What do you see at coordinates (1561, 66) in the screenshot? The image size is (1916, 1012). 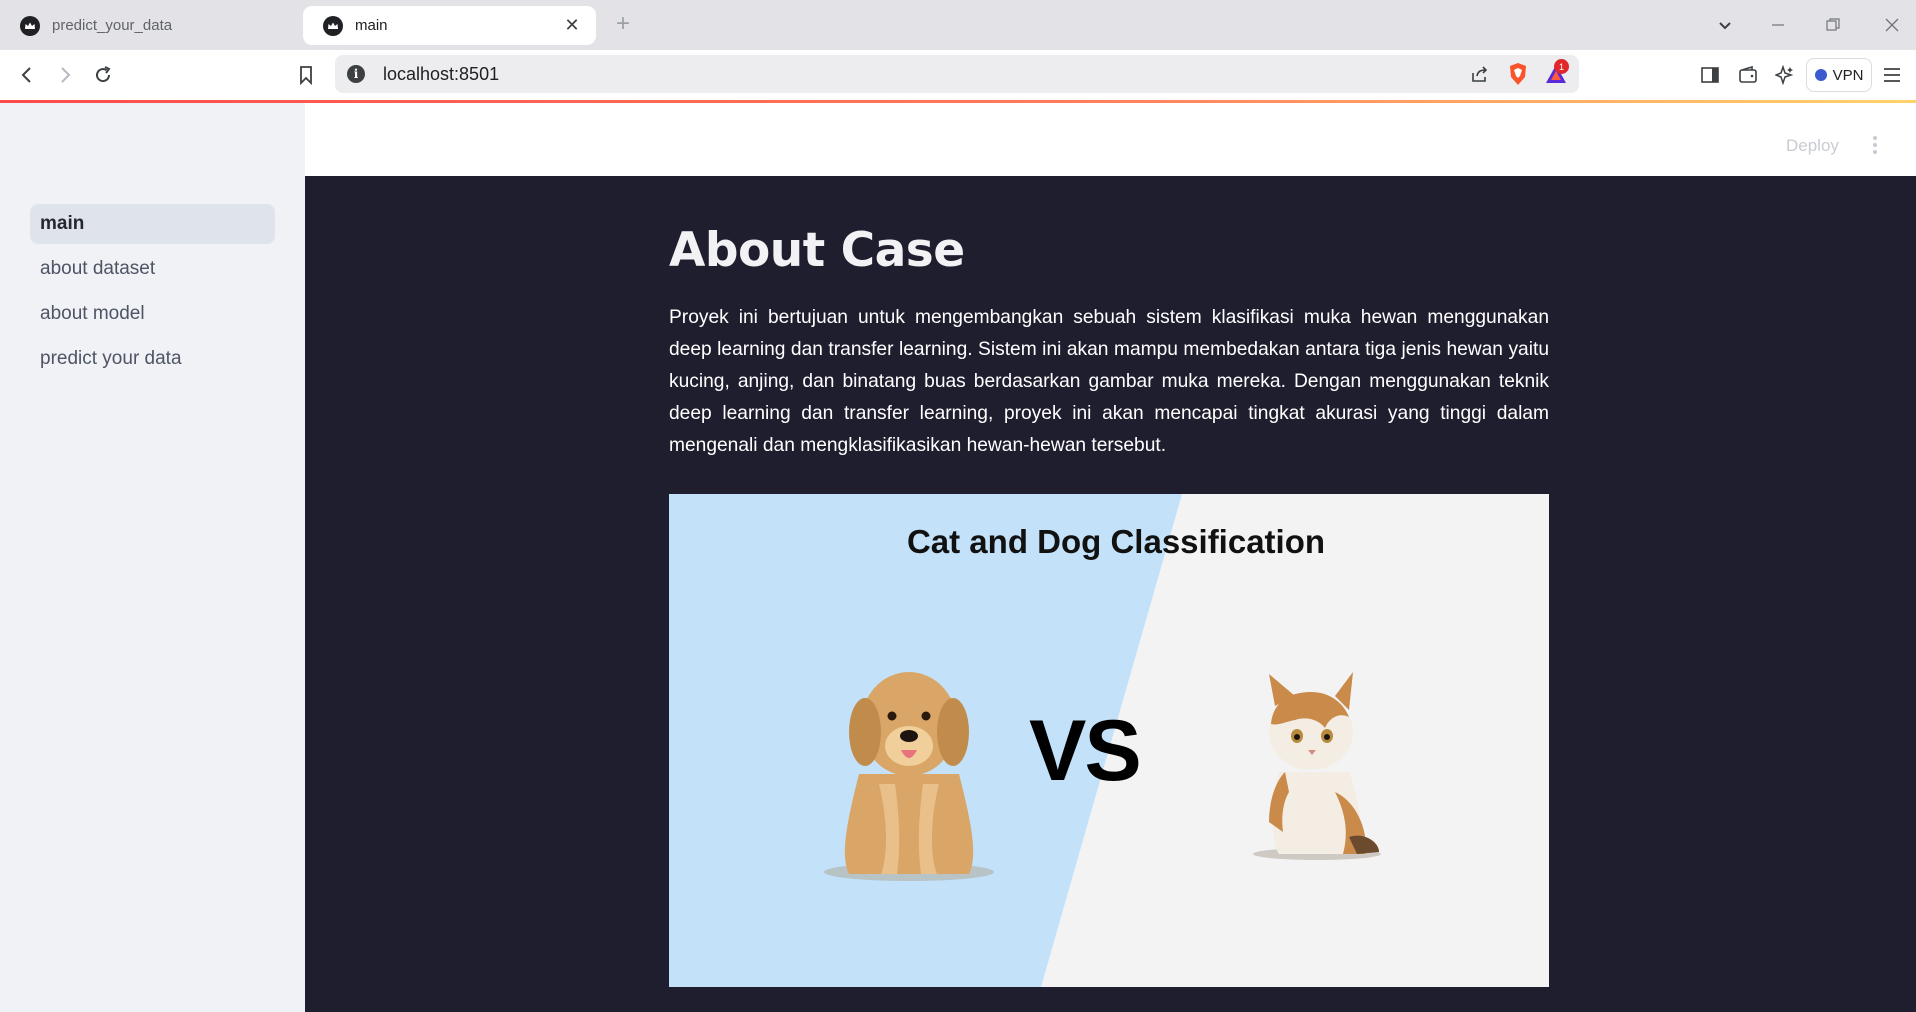 I see `notification-badge: 1` at bounding box center [1561, 66].